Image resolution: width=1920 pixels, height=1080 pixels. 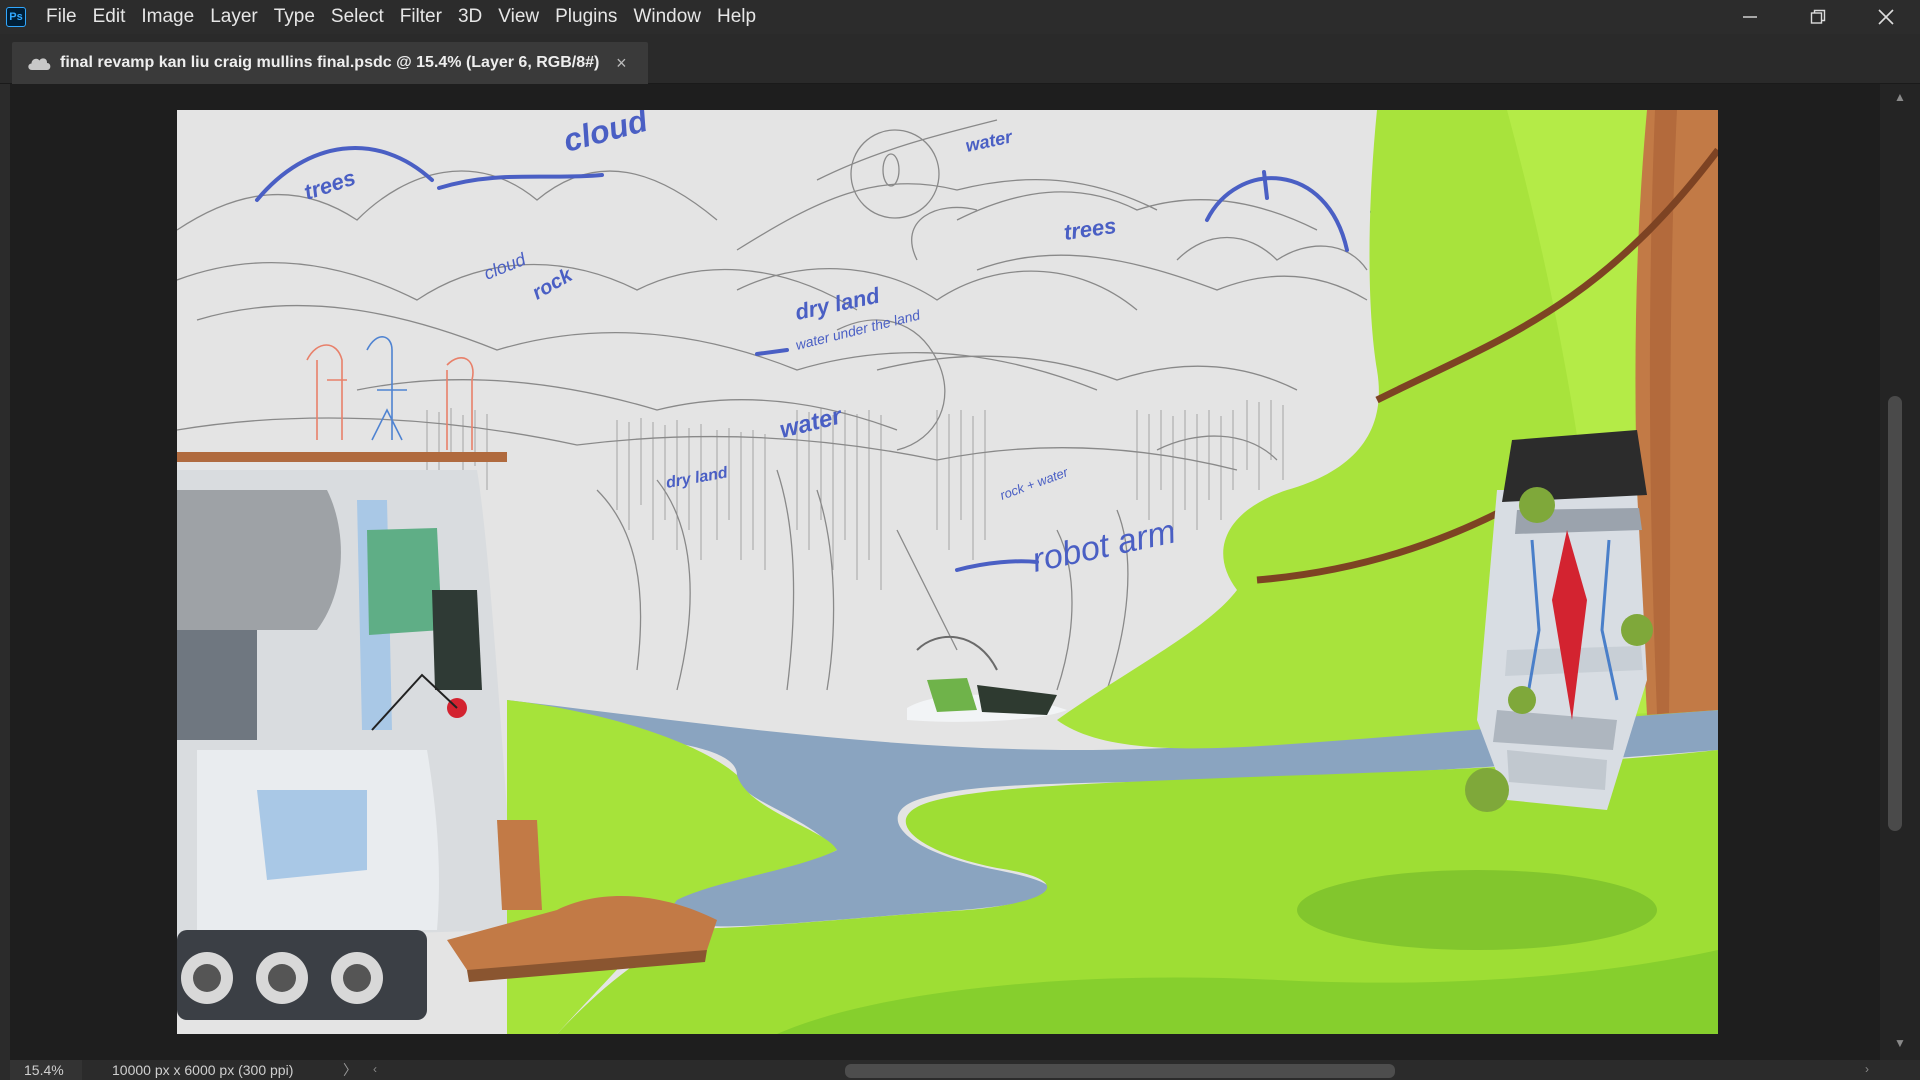 I want to click on zoom-level-field: 15.4%, so click(x=46, y=1070).